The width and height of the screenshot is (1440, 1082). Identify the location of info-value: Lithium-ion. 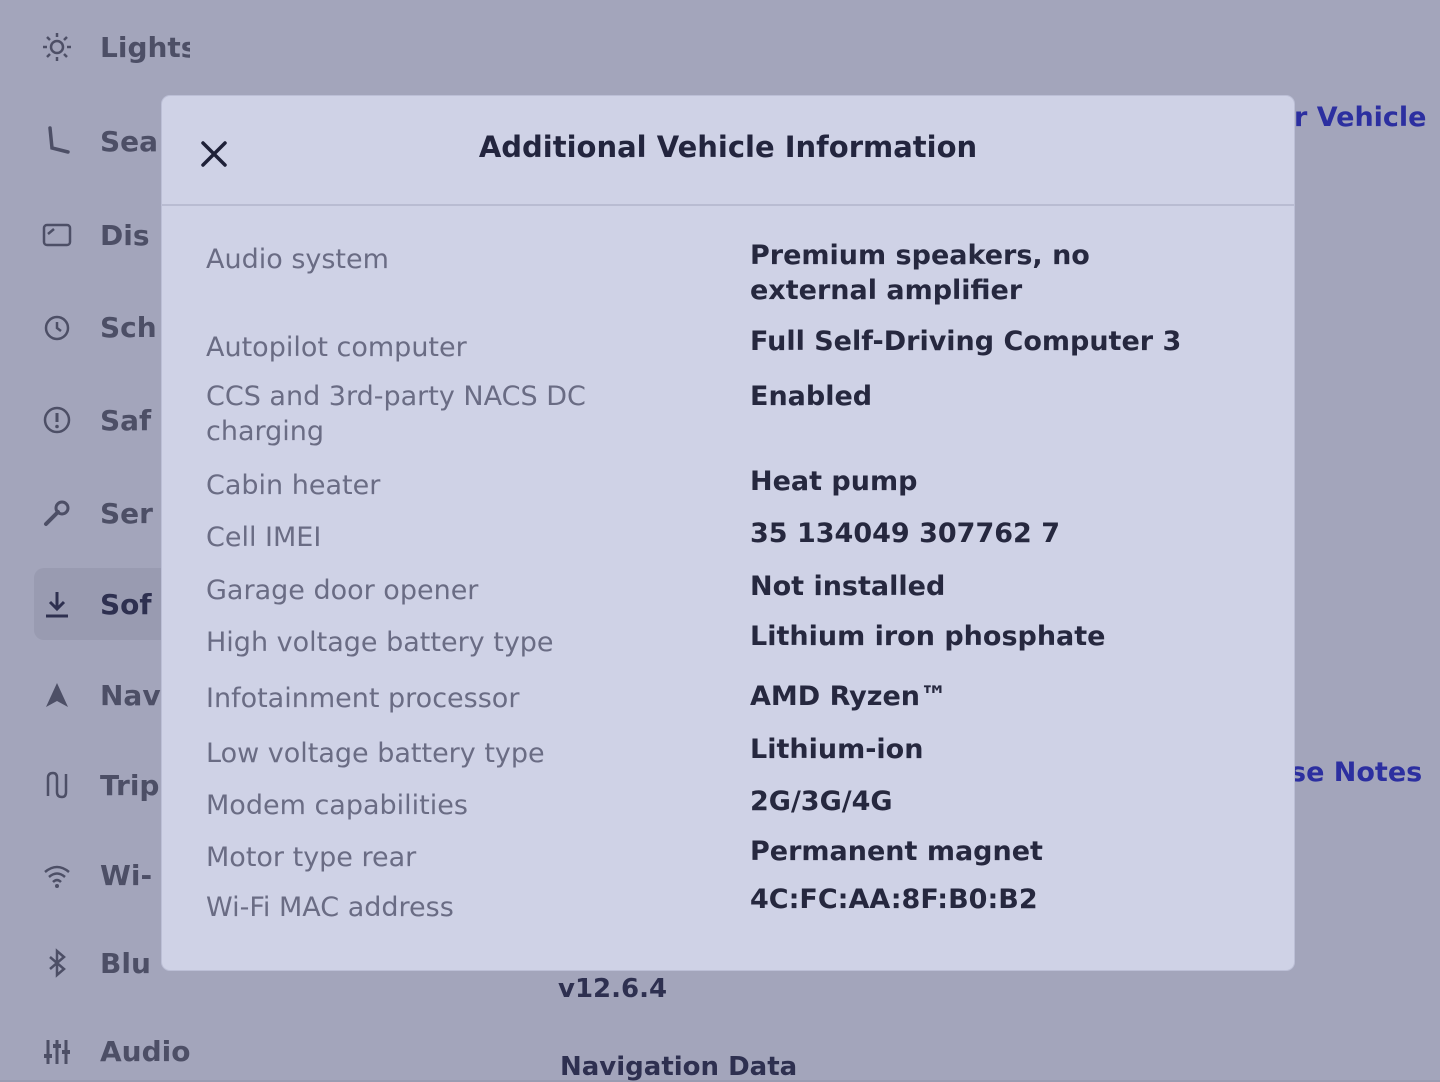
(837, 749).